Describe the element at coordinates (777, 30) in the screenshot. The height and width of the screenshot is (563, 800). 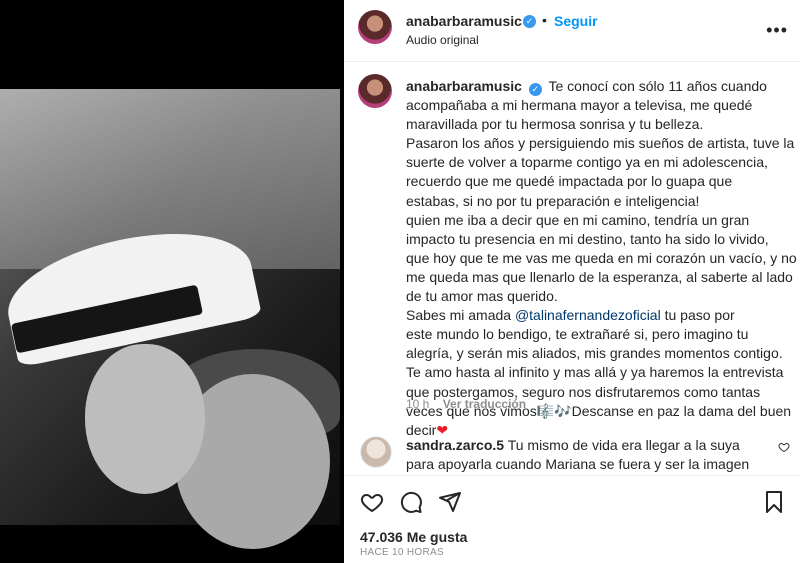
I see `more-options-icon: •••` at that location.